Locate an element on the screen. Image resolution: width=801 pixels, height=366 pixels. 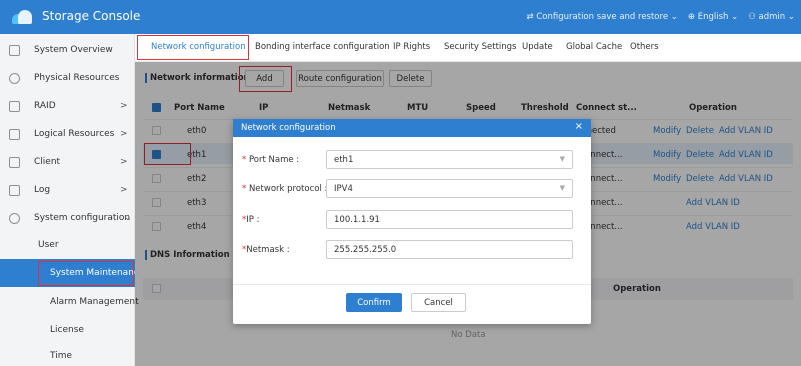
user-menu: ⚇ admin ⌄ is located at coordinates (771, 17).